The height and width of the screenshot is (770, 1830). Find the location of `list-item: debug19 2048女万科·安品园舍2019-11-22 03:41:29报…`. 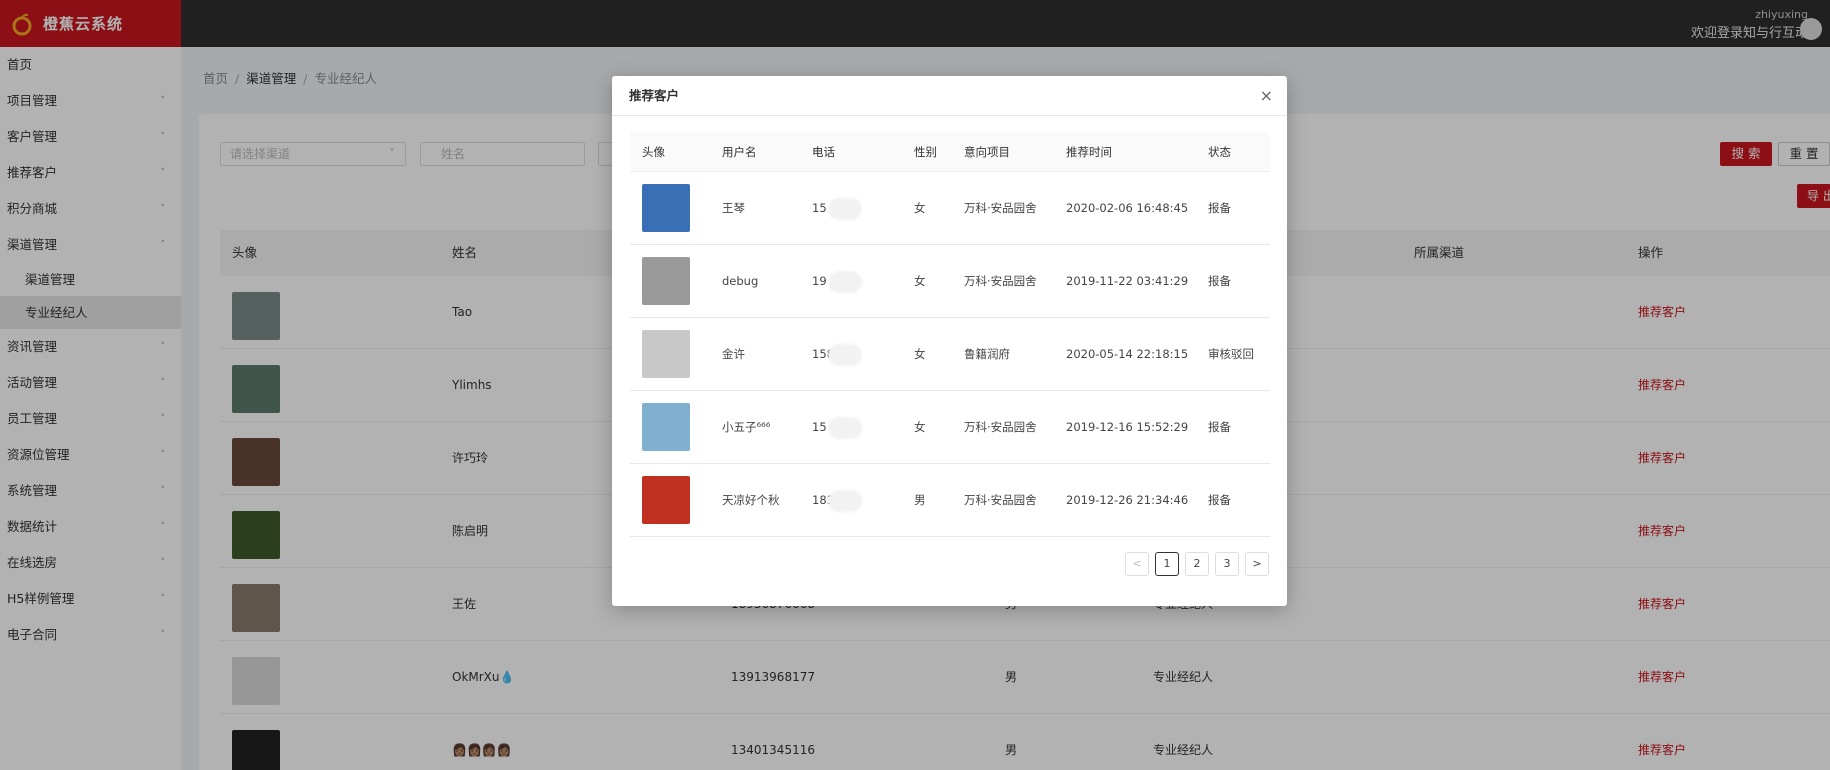

list-item: debug19 2048女万科·安品园舍2019-11-22 03:41:29报… is located at coordinates (950, 281).